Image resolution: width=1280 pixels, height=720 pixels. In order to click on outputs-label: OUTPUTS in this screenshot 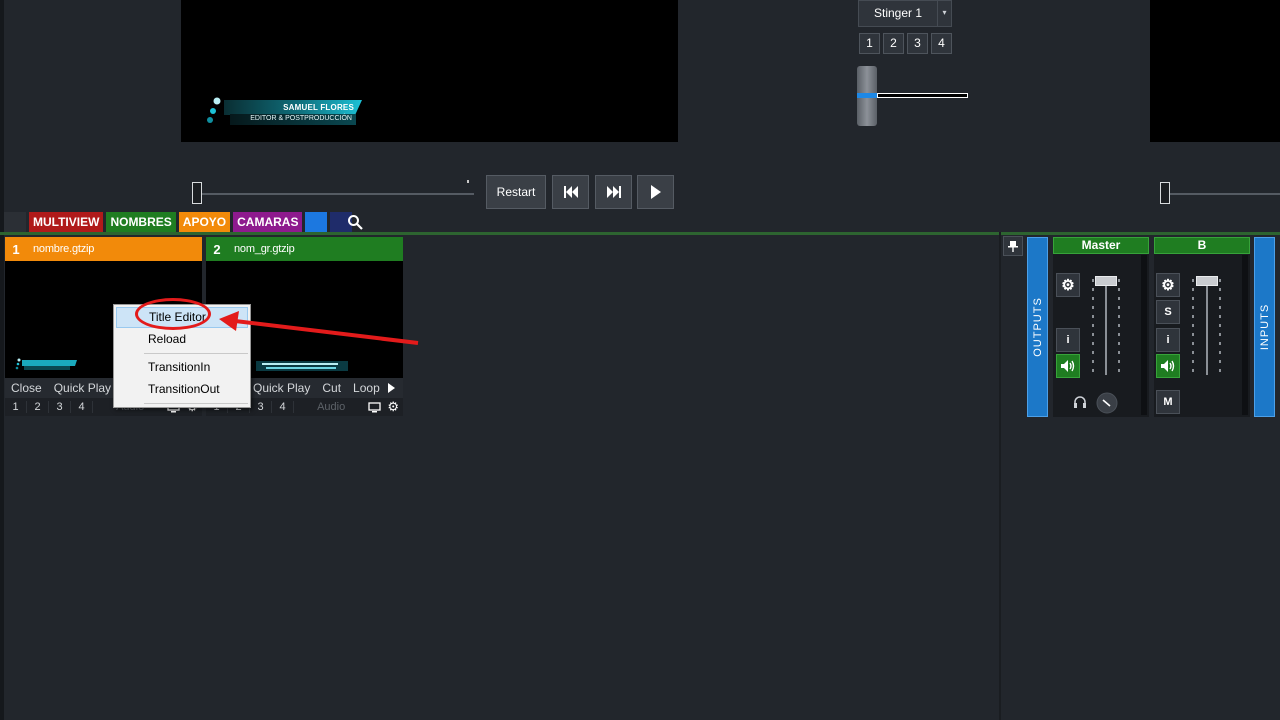, I will do `click(1038, 327)`.